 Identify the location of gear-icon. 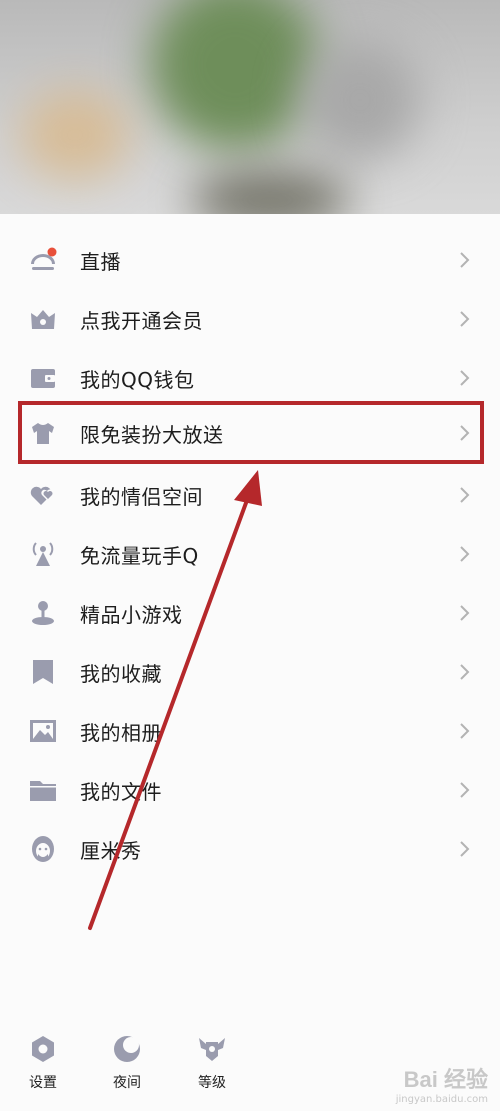
(43, 1049).